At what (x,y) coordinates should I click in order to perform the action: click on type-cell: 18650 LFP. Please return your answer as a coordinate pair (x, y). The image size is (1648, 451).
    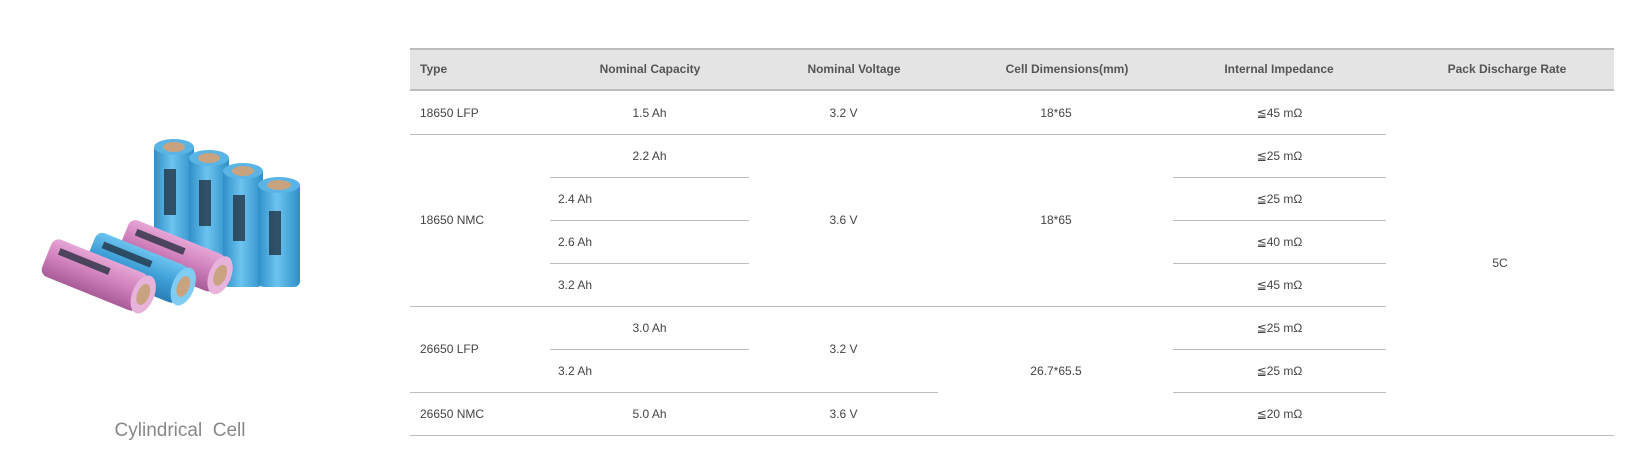
    Looking at the image, I should click on (449, 112).